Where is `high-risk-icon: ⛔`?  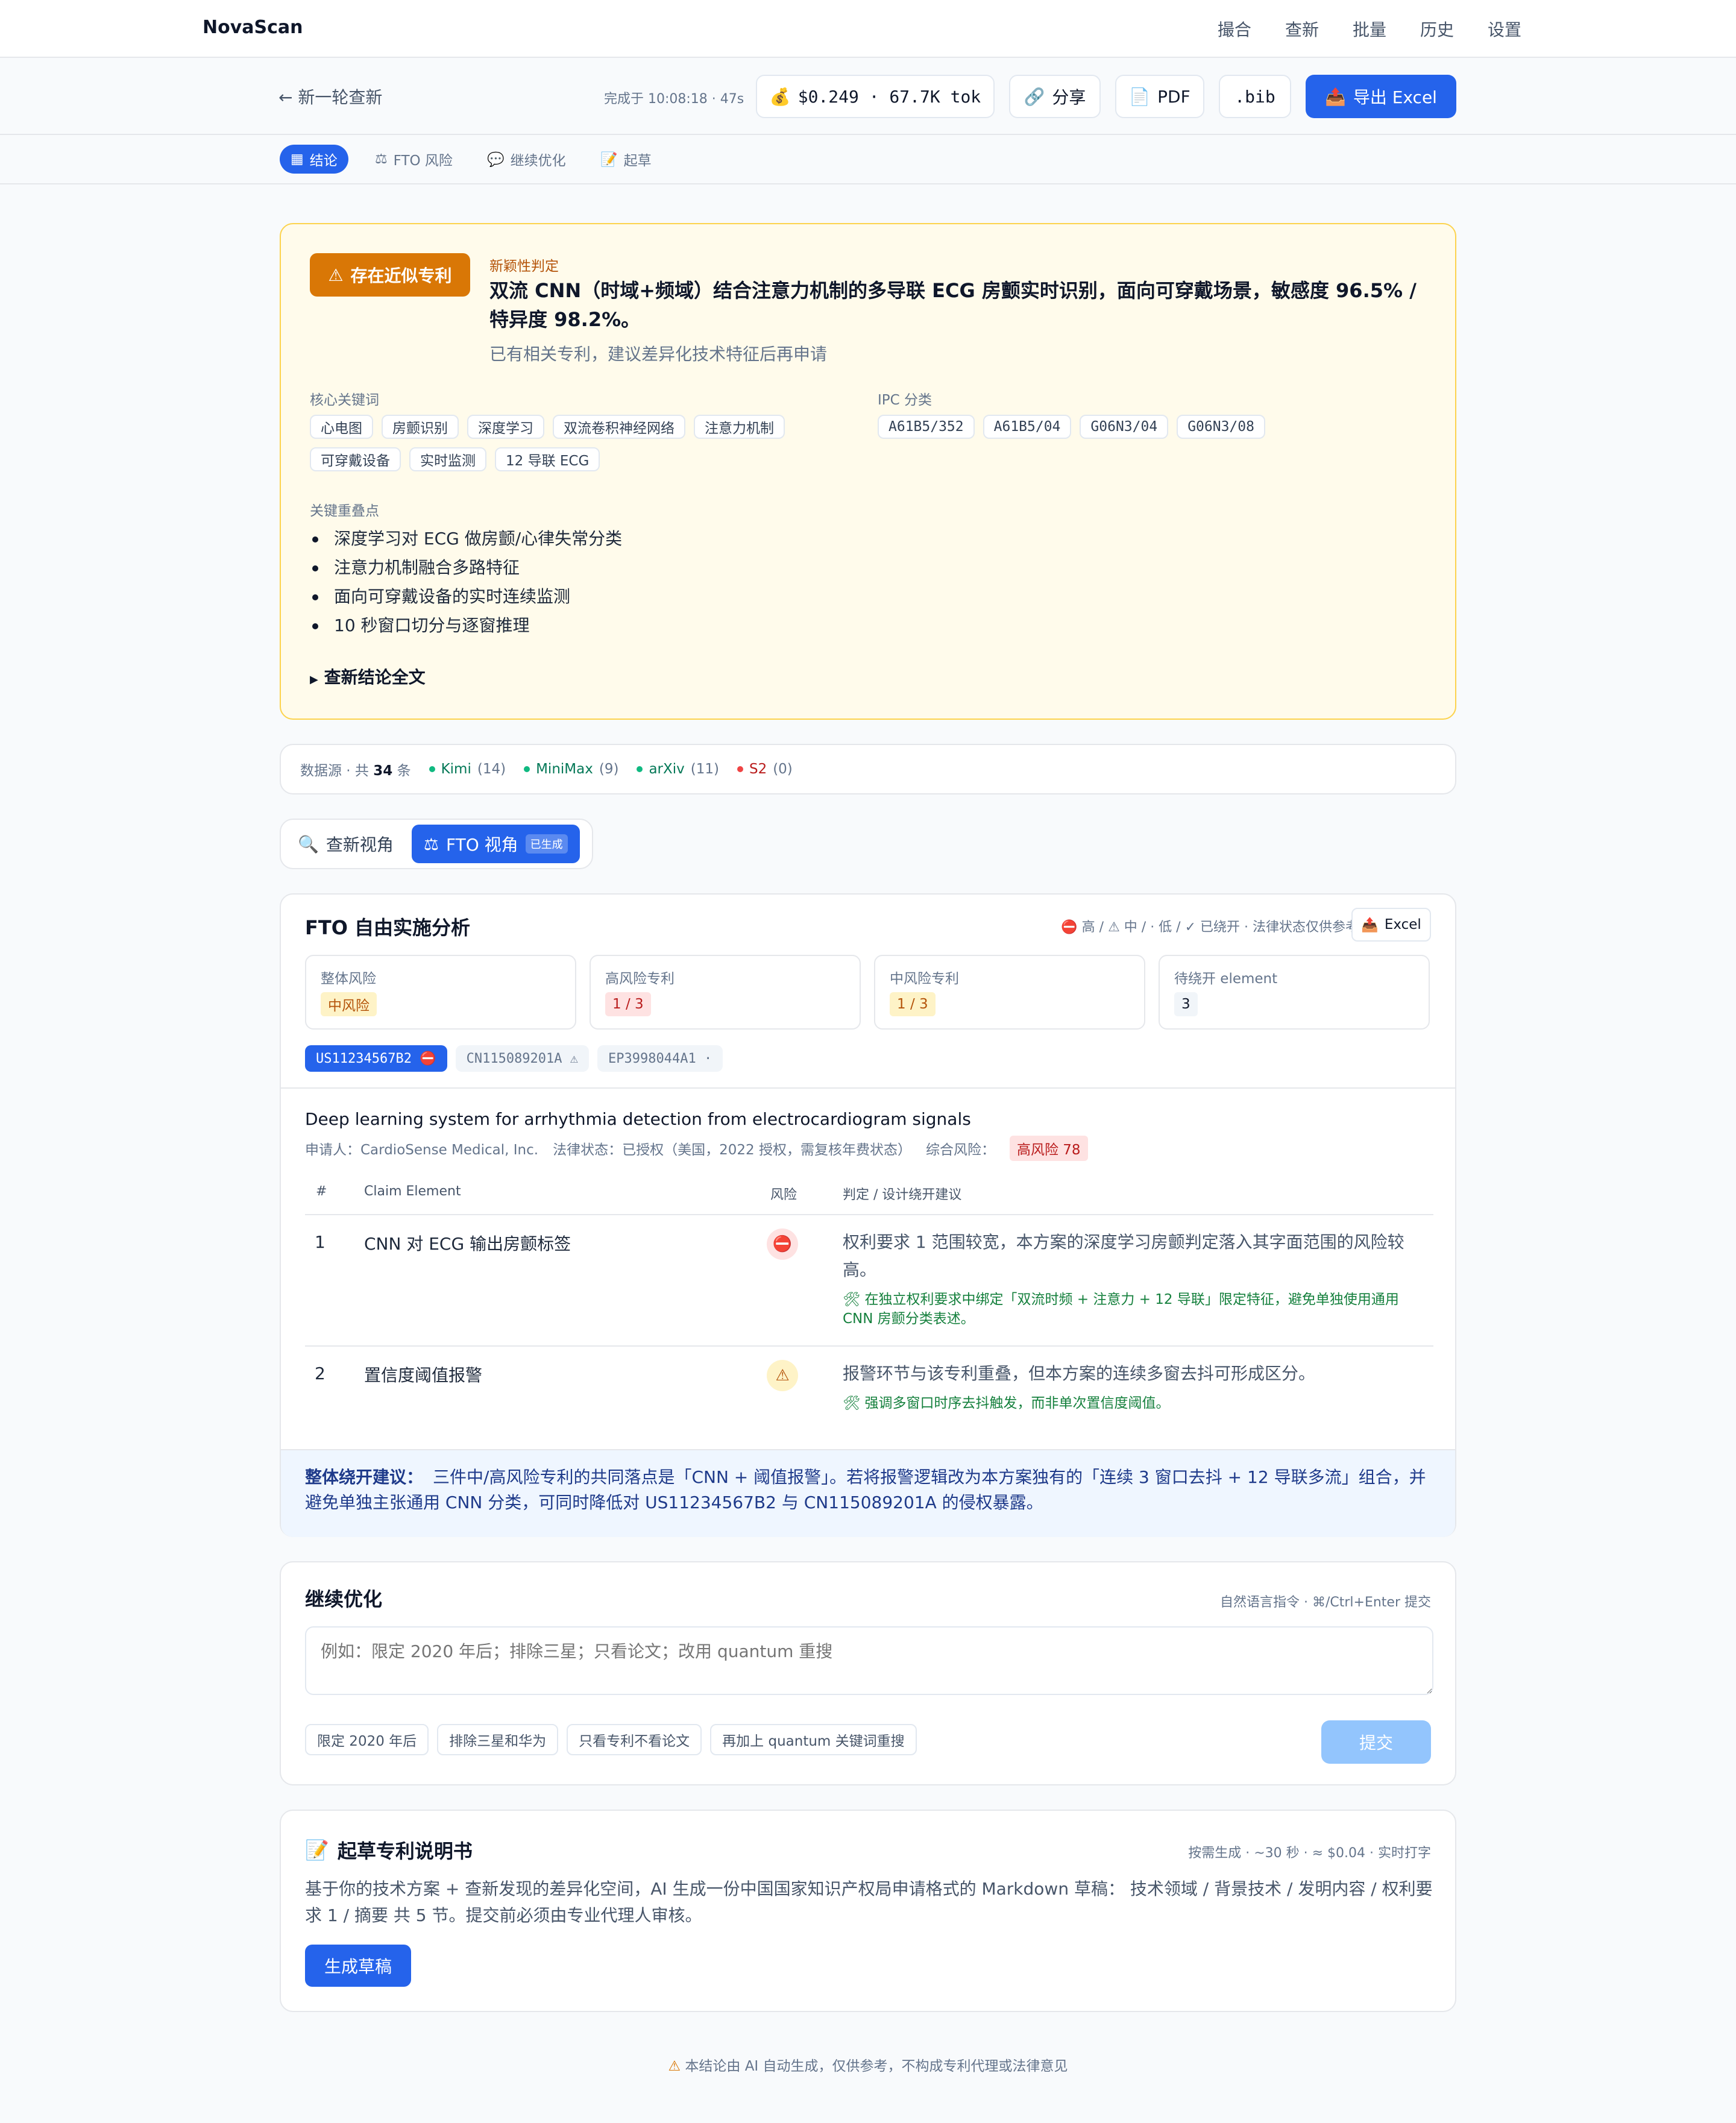
high-risk-icon: ⛔ is located at coordinates (782, 1244).